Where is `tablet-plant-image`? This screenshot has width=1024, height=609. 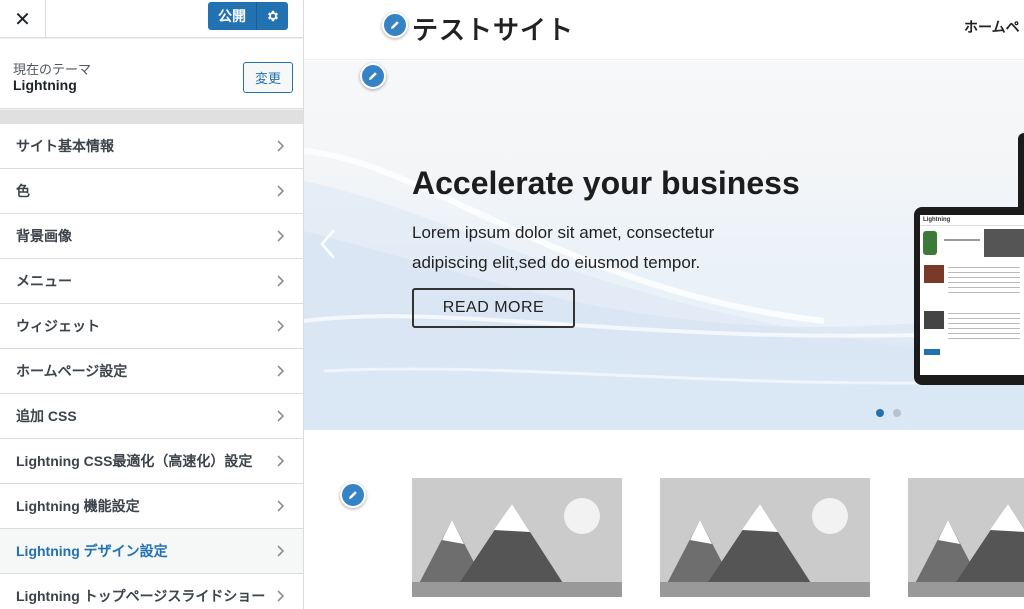 tablet-plant-image is located at coordinates (930, 243).